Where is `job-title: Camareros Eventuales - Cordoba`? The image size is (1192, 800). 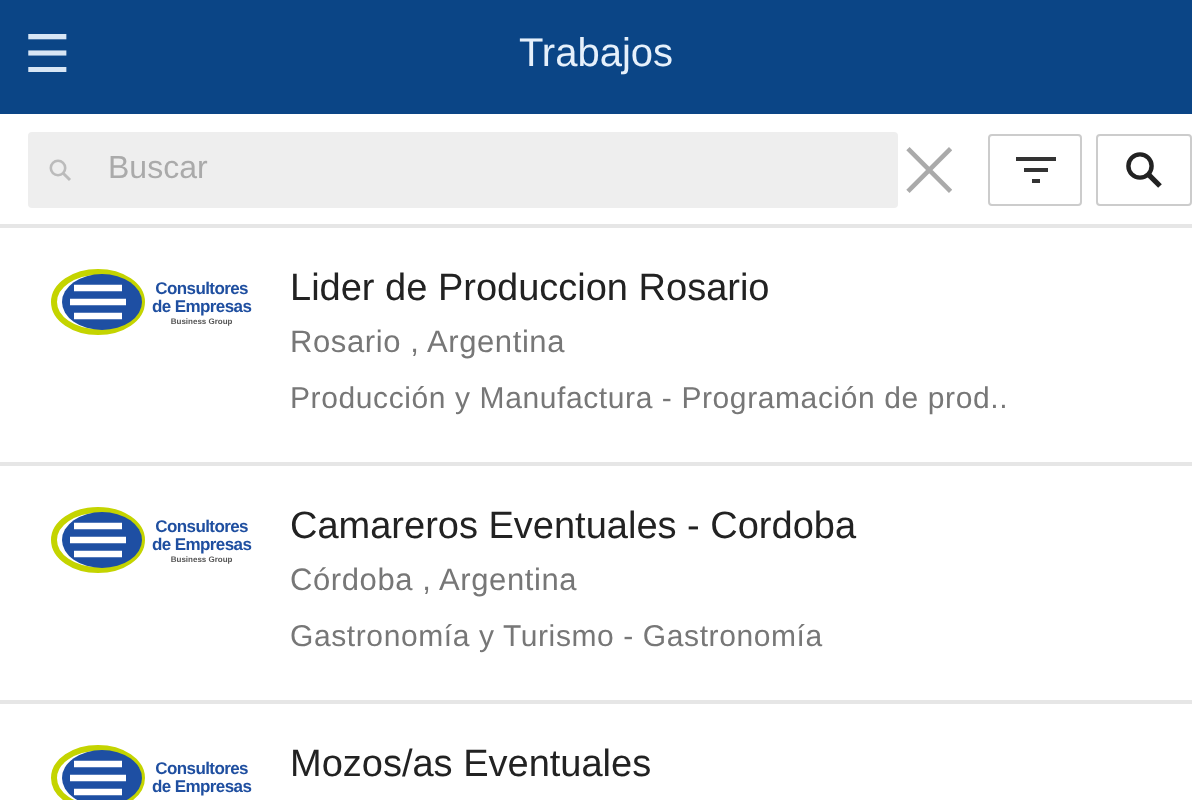
job-title: Camareros Eventuales - Cordoba is located at coordinates (573, 528).